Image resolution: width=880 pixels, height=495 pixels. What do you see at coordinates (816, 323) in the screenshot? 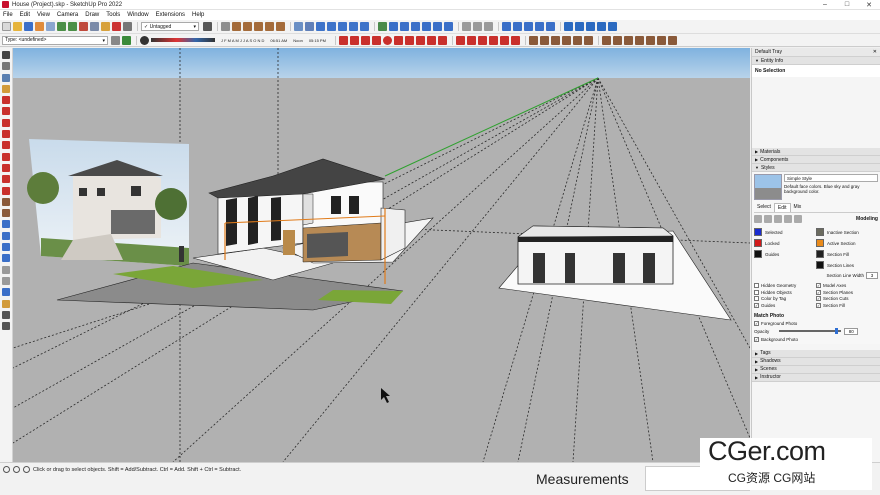
I see `foreground-photo-row: ✓ Foreground Photo` at bounding box center [816, 323].